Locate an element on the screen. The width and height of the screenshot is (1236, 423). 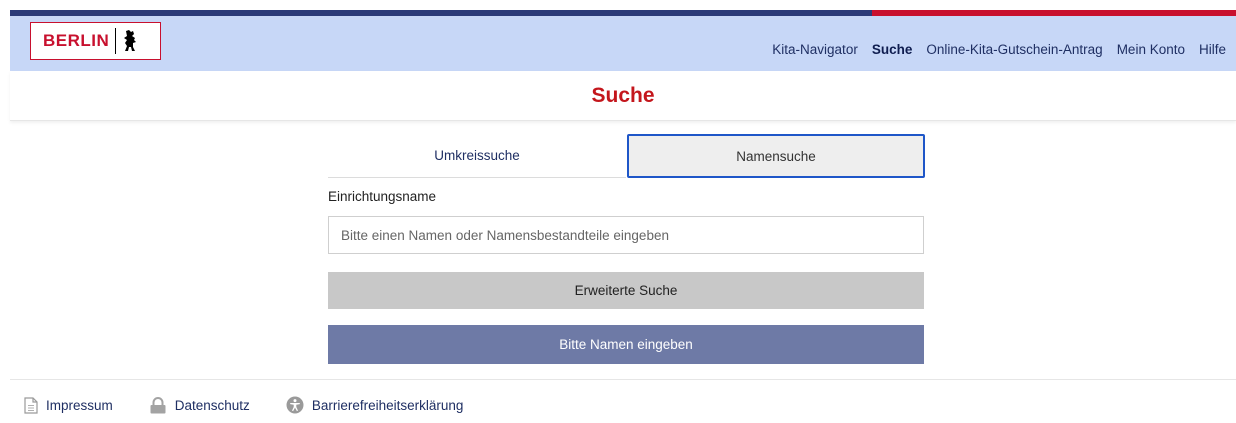
nav-hilfe: Hilfe is located at coordinates (1212, 49).